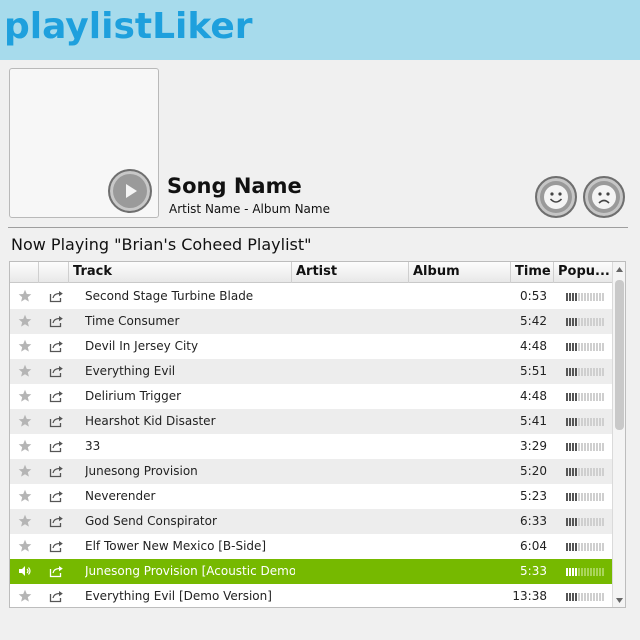 This screenshot has width=640, height=640. Describe the element at coordinates (311, 496) in the screenshot. I see `table-row: Neverender 5:23` at that location.